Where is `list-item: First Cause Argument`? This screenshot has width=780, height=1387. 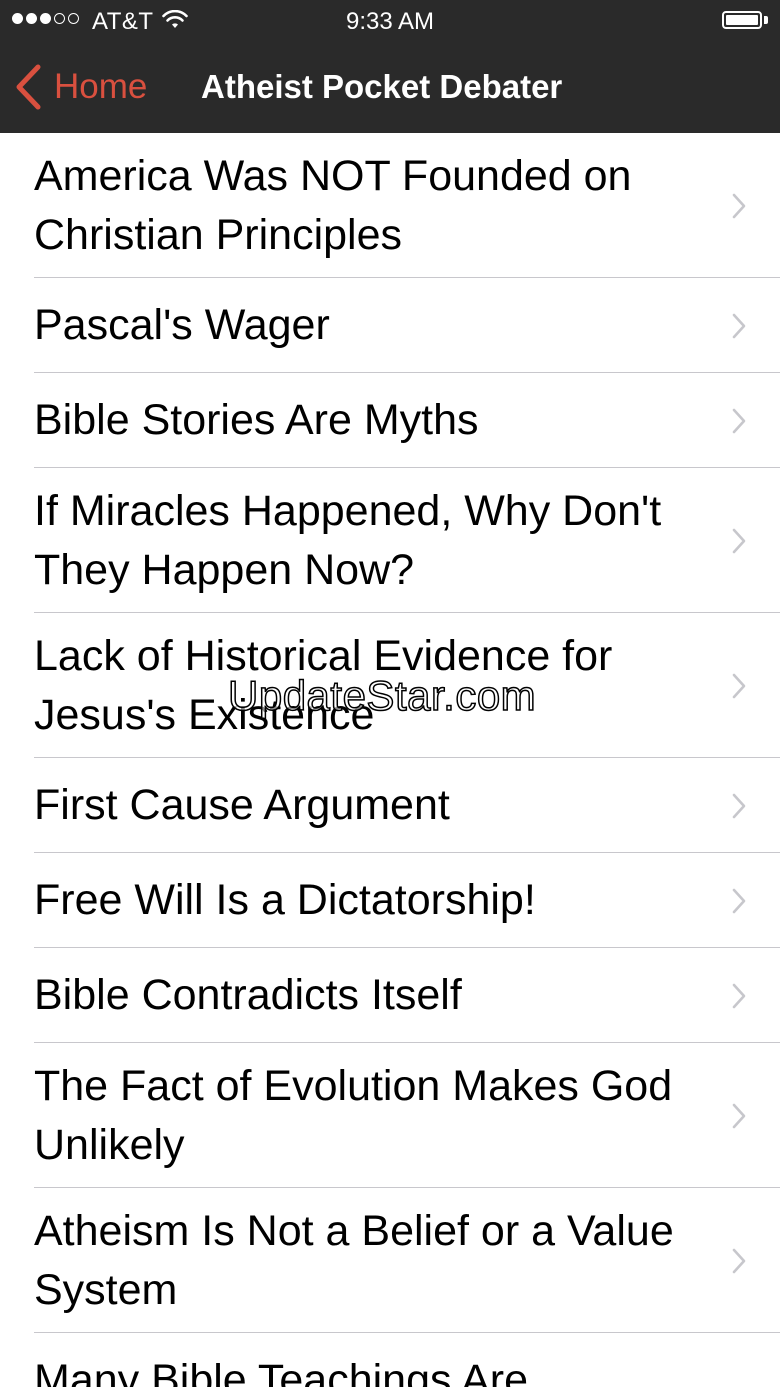 list-item: First Cause Argument is located at coordinates (390, 805).